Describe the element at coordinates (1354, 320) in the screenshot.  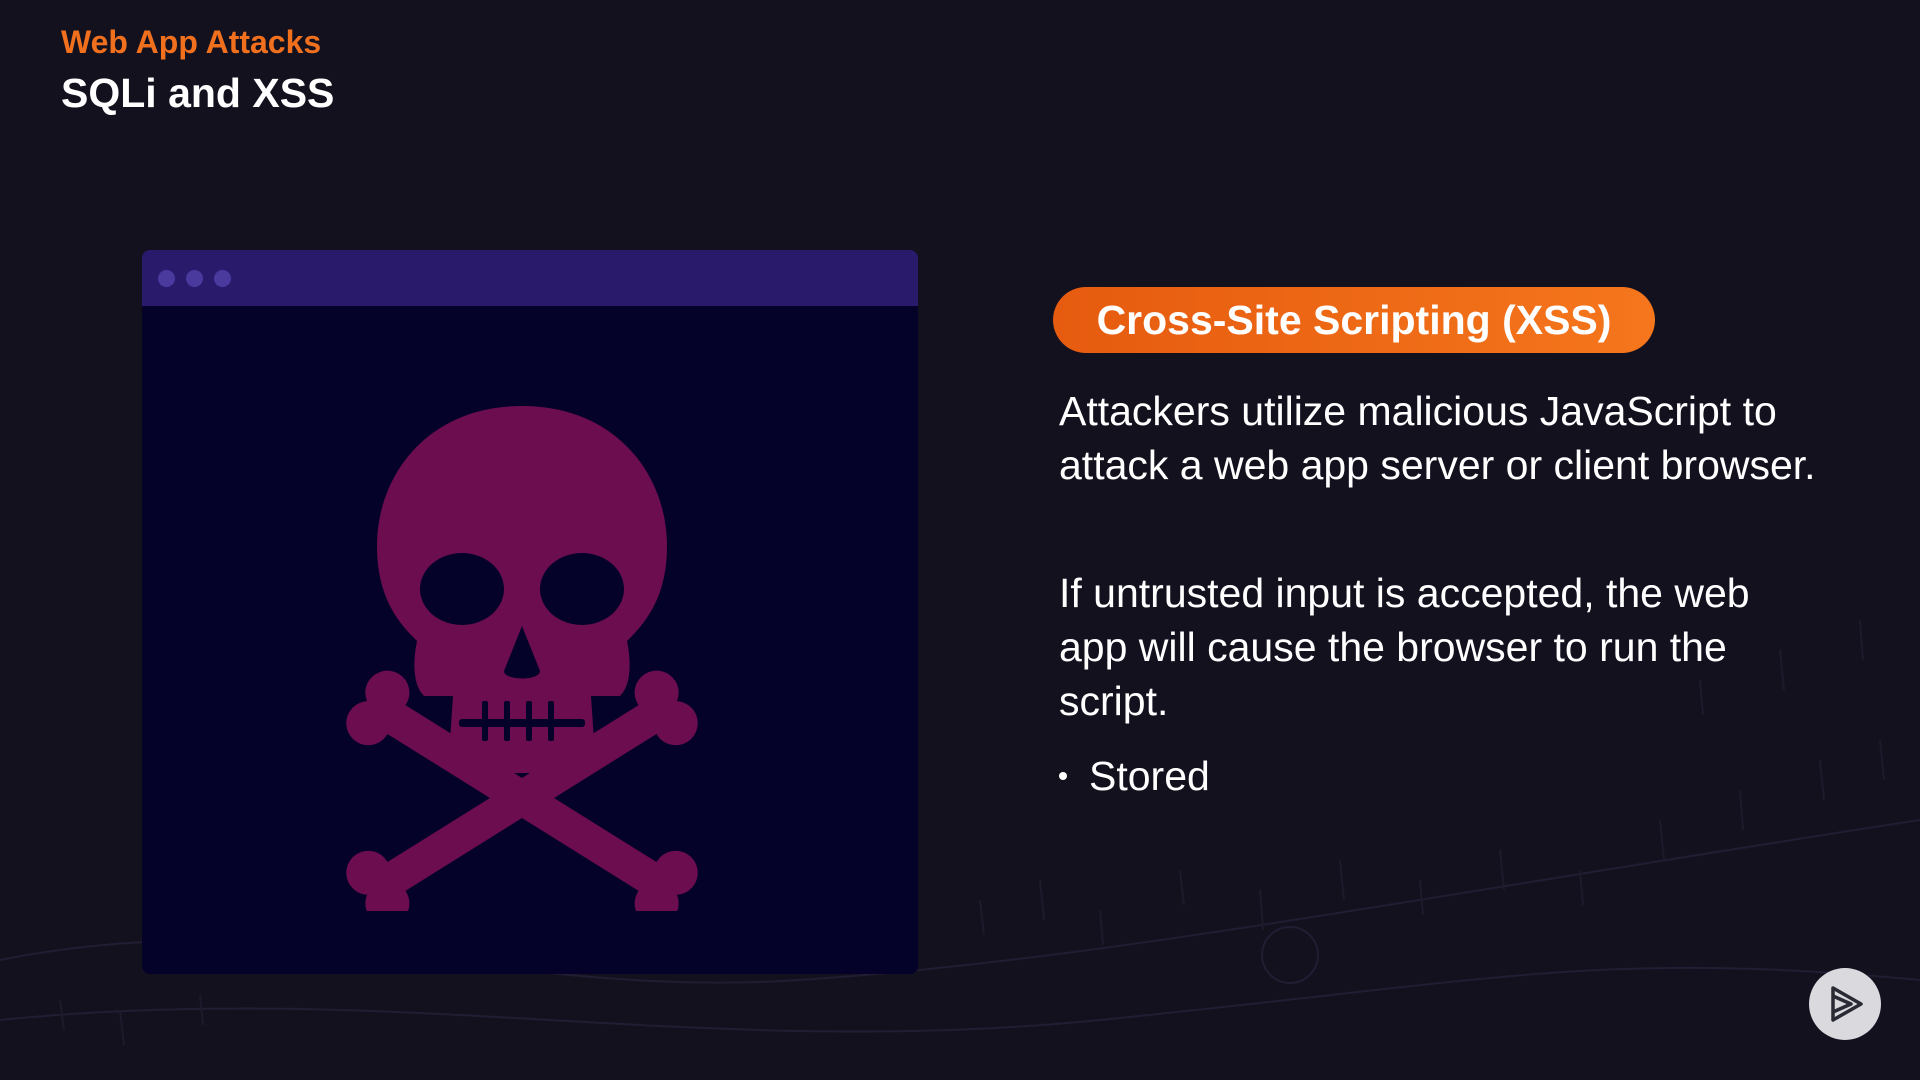
I see `topic-pill: Cross-Site Scripting (XSS)` at that location.